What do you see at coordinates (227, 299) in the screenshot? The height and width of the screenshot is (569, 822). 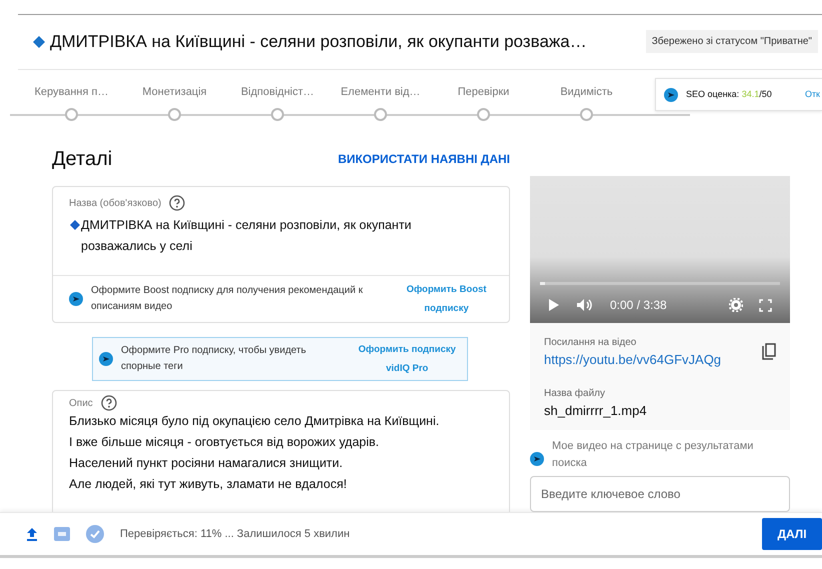 I see `promo-text: Оформите Boost подписку для получения рекомендаций к описаниям видео` at bounding box center [227, 299].